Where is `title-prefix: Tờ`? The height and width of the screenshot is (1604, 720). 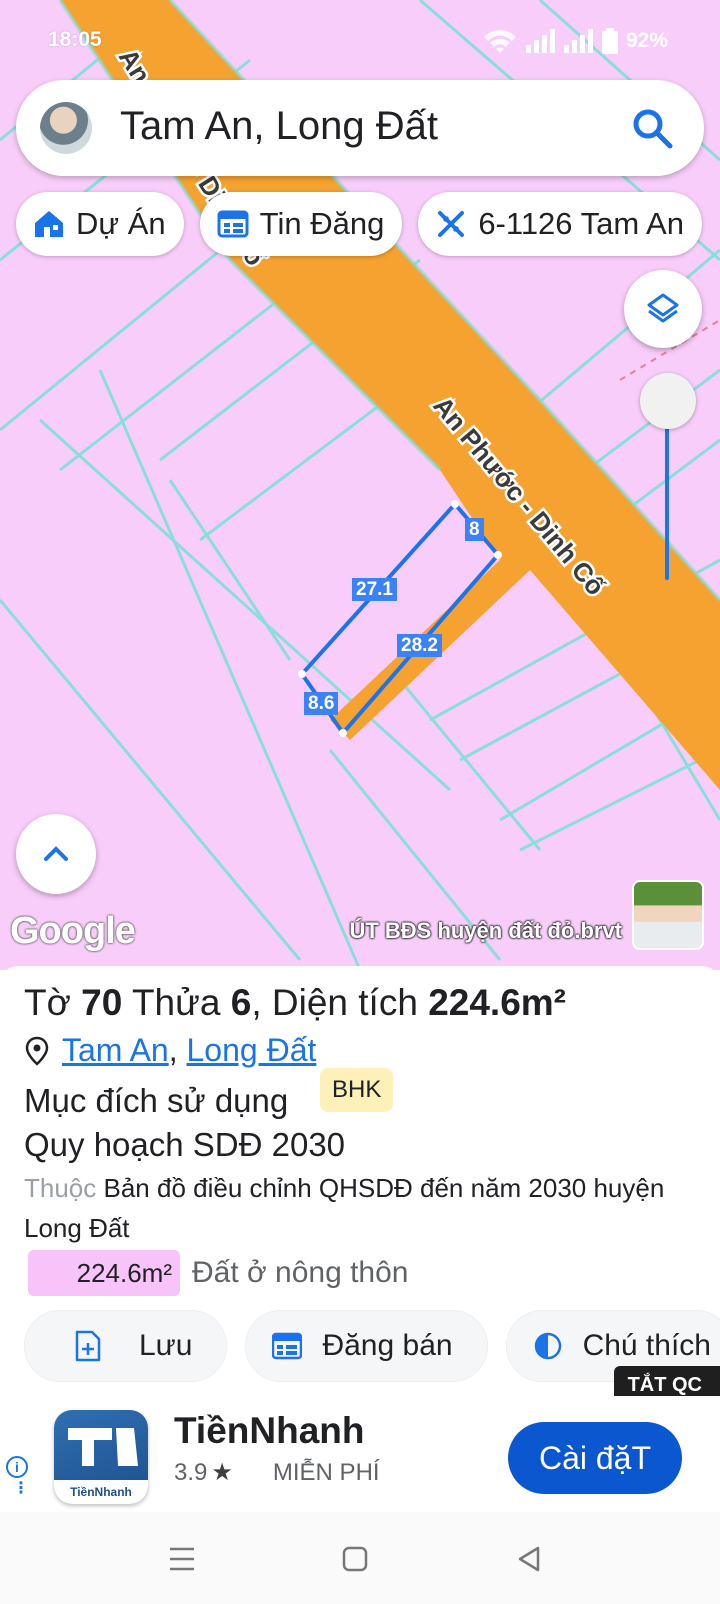
title-prefix: Tờ is located at coordinates (47, 1002).